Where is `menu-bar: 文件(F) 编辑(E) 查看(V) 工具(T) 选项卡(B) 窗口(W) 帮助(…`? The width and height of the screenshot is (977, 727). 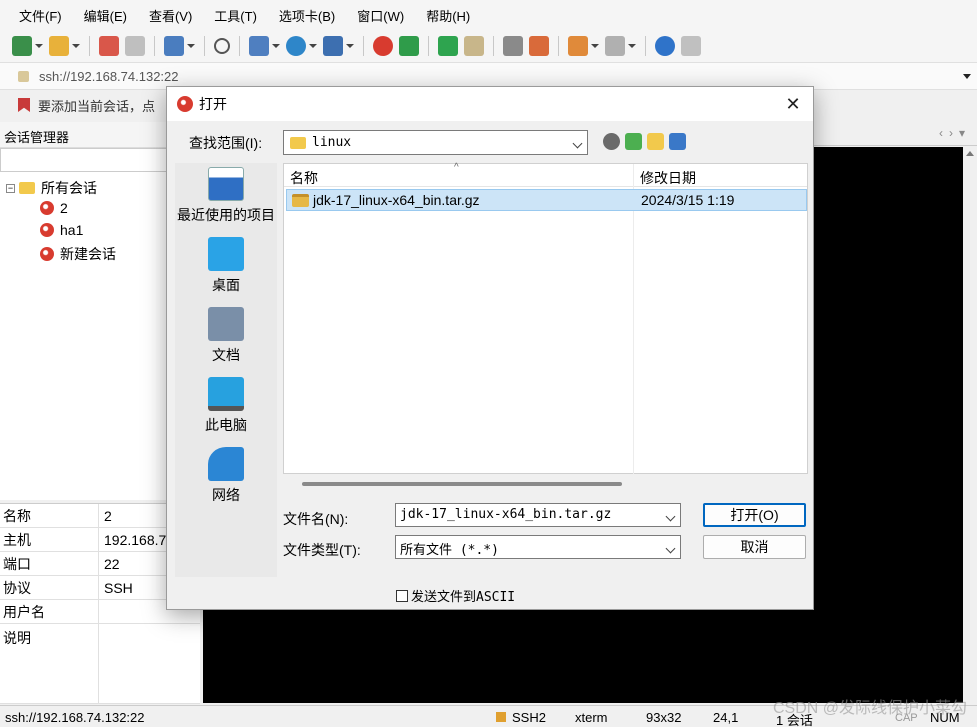
menu-bar: 文件(F) 编辑(E) 查看(V) 工具(T) 选项卡(B) 窗口(W) 帮助(… is located at coordinates (488, 15).